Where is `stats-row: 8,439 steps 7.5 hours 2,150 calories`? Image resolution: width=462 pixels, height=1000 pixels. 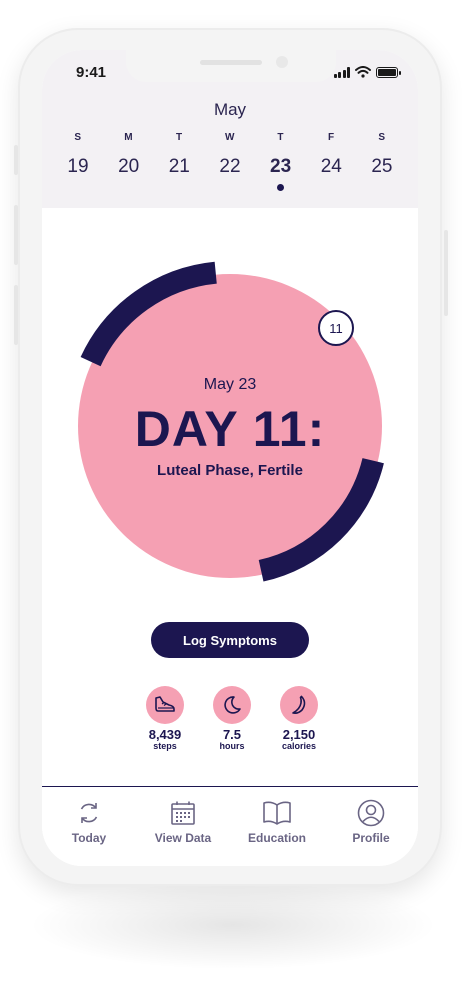 stats-row: 8,439 steps 7.5 hours 2,150 calories is located at coordinates (232, 718).